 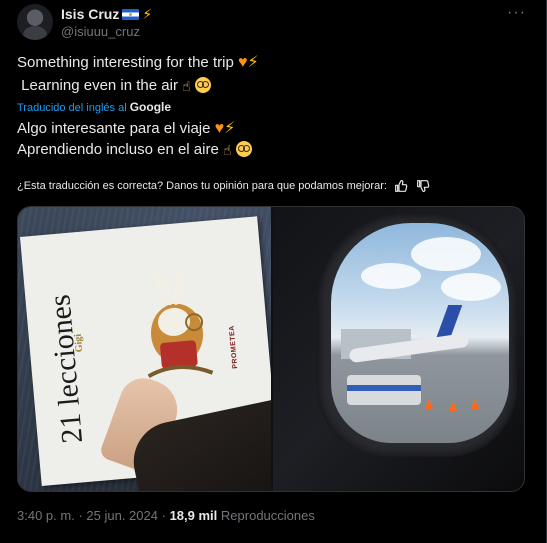 What do you see at coordinates (194, 515) in the screenshot?
I see `views-count: 18,9 mil` at bounding box center [194, 515].